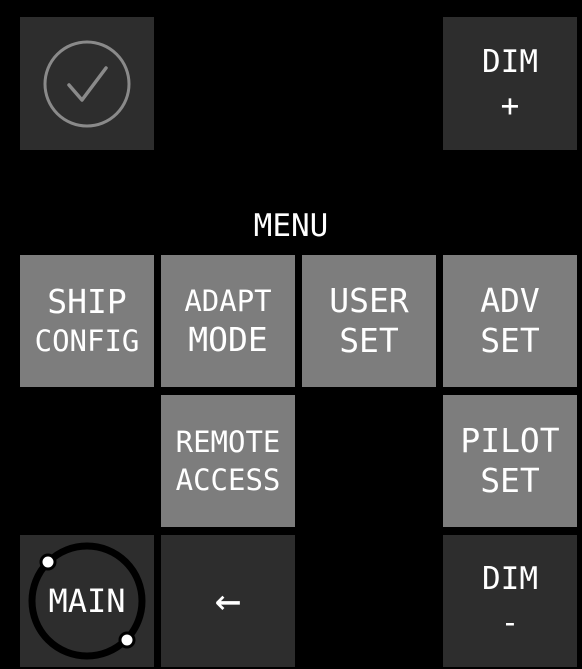 This screenshot has height=669, width=582. I want to click on dim-minus-label: DIM, so click(510, 579).